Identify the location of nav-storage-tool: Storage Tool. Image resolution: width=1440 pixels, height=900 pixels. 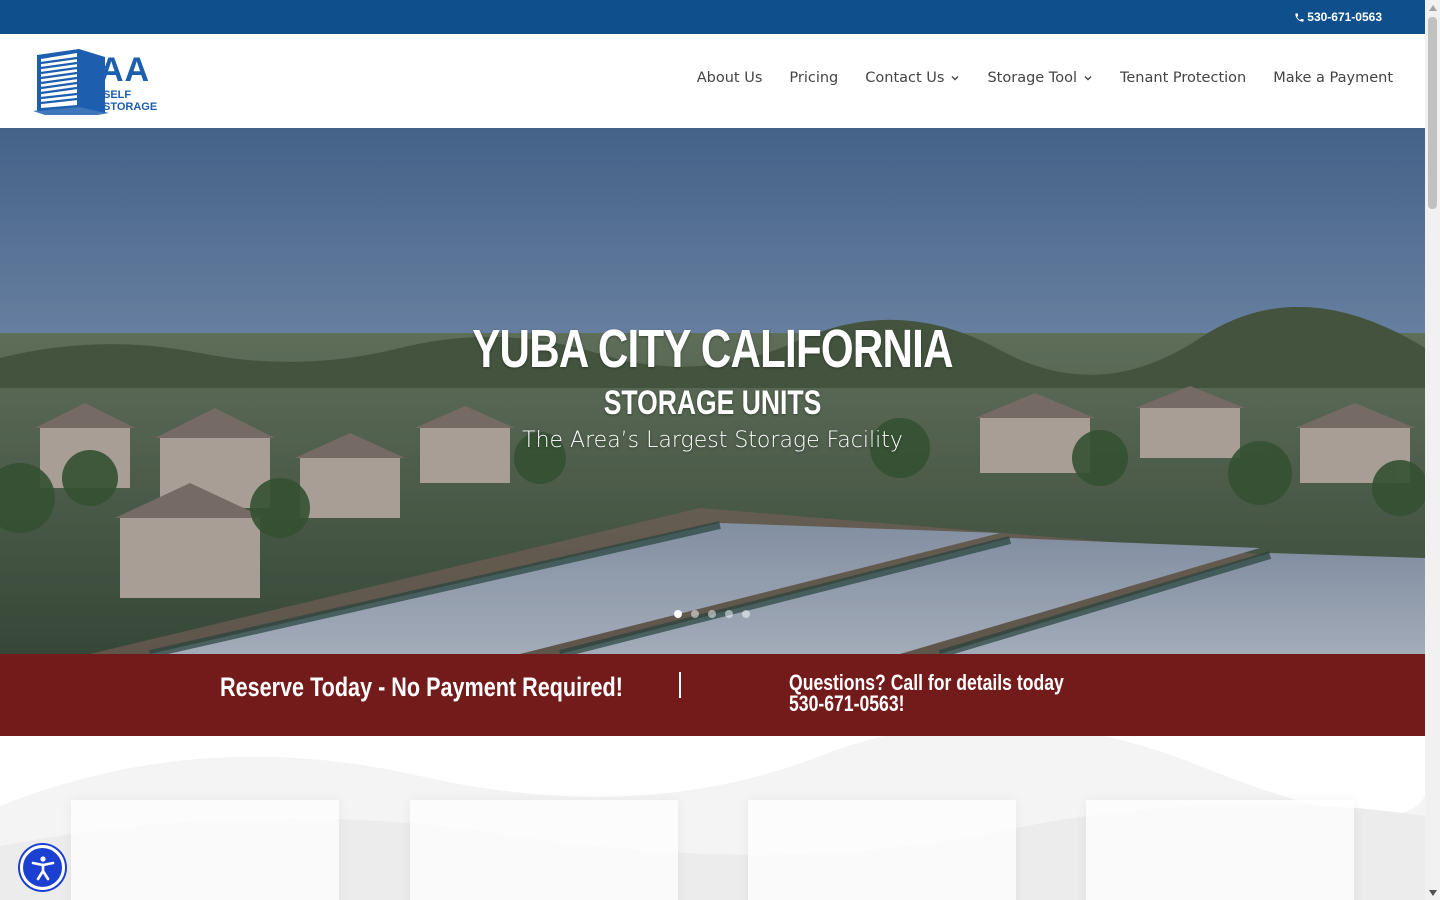
(1040, 78).